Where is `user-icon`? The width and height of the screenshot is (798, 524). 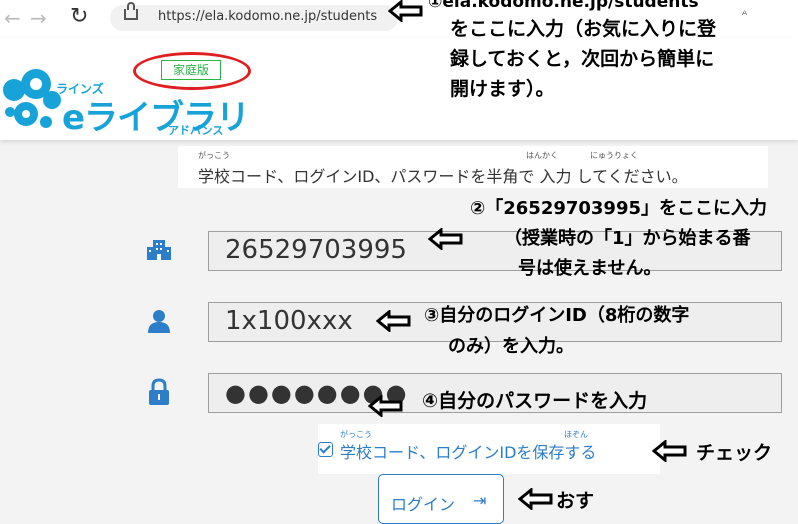 user-icon is located at coordinates (159, 321).